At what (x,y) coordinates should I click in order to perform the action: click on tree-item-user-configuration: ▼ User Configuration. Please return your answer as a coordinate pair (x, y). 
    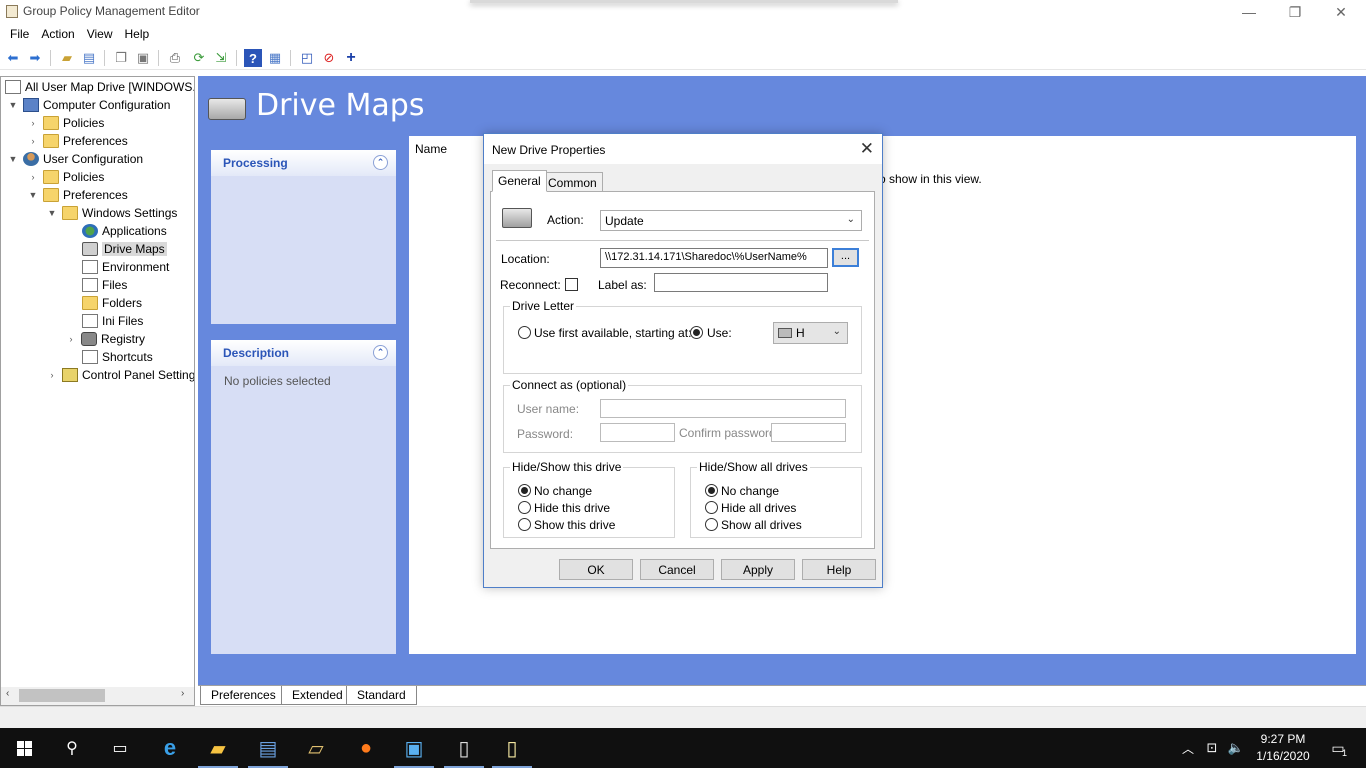
    Looking at the image, I should click on (75, 159).